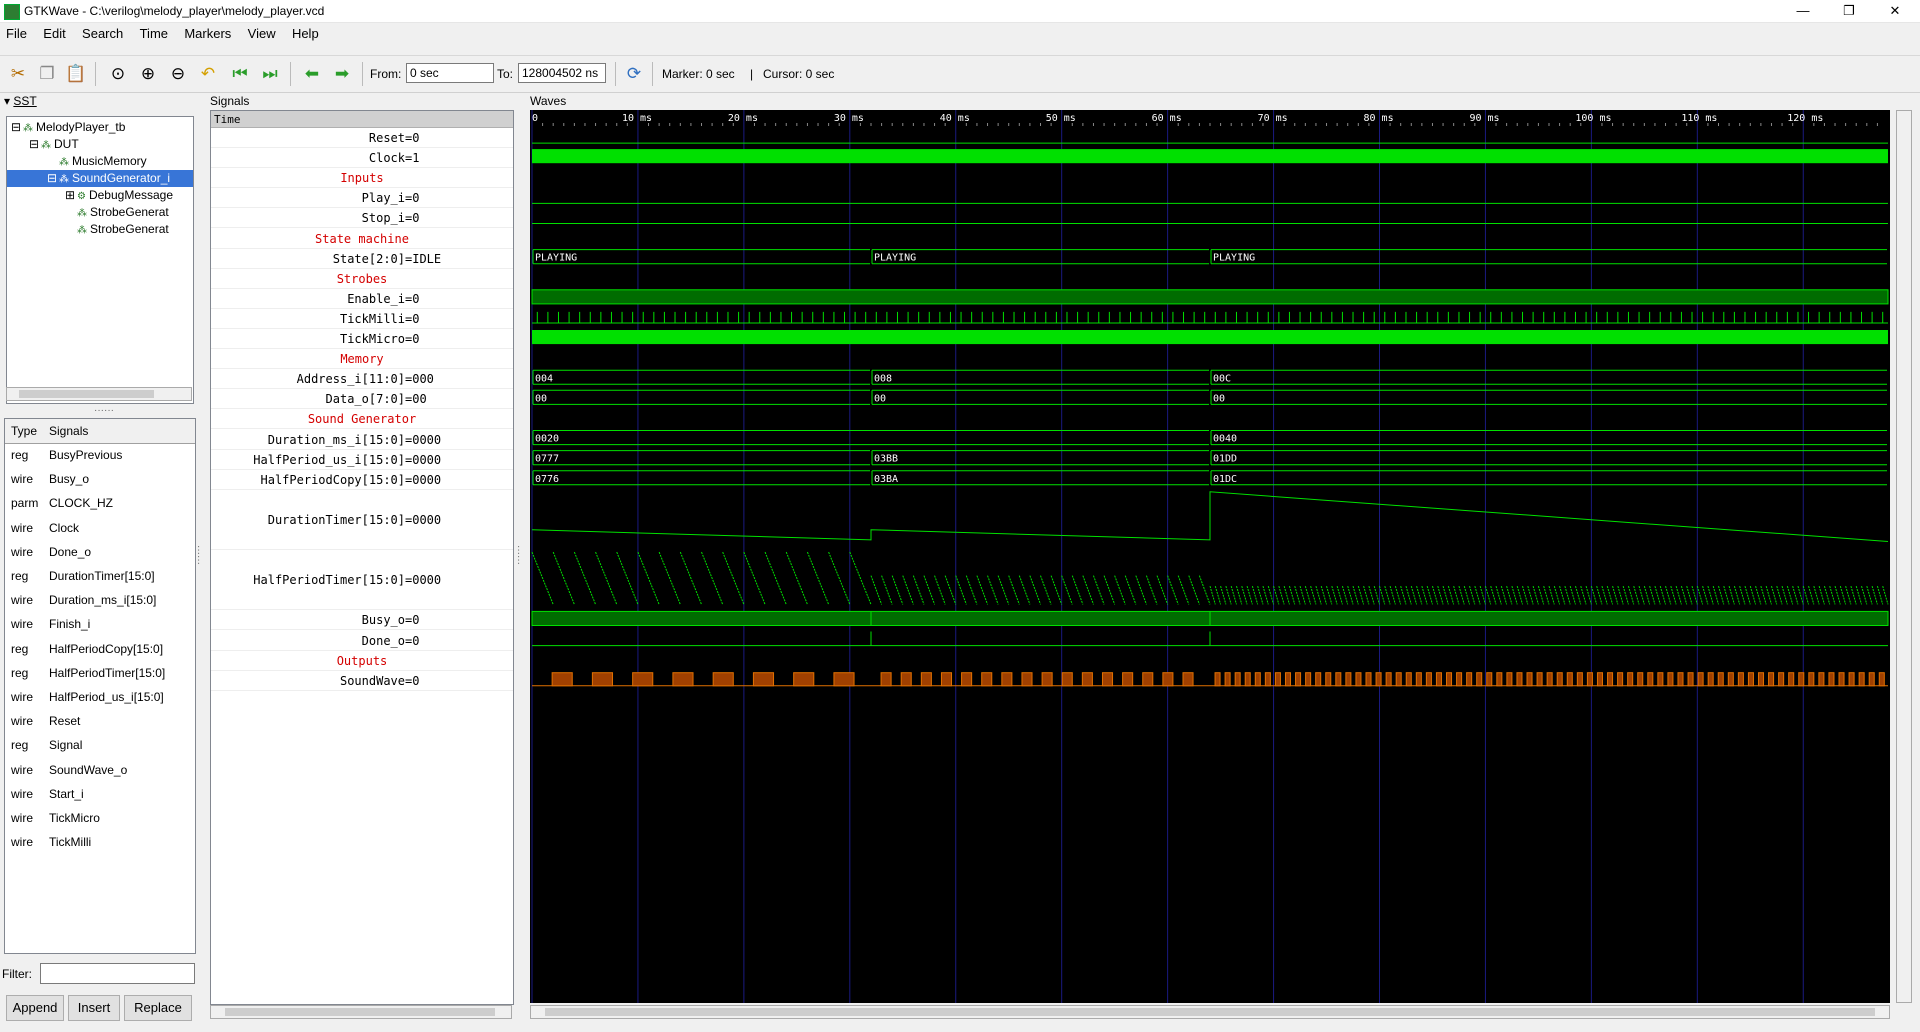 This screenshot has height=1032, width=1920. I want to click on signal-list-item: parm CLOCK_HZ, so click(100, 503).